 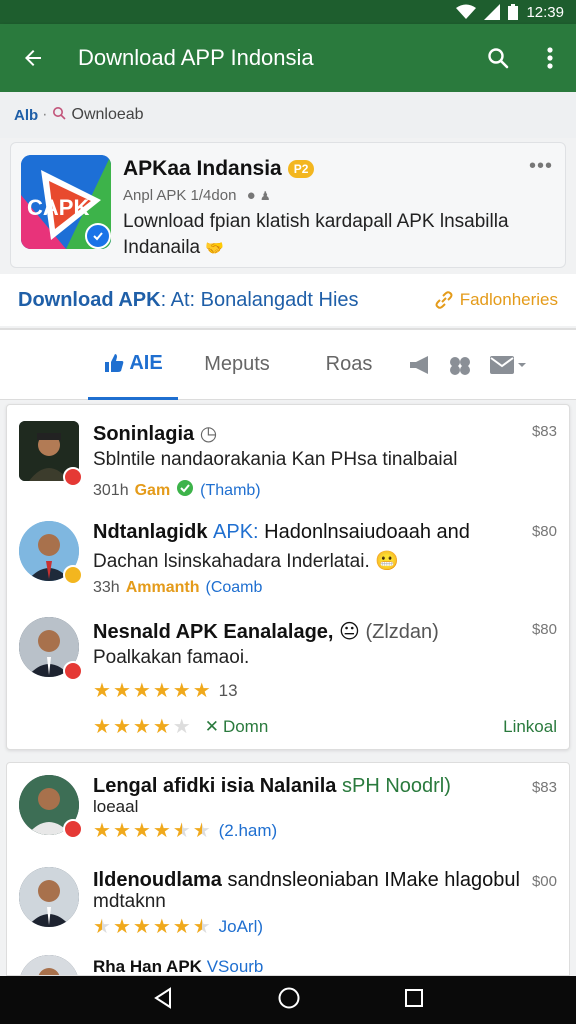 I want to click on download-apk-link: Download APK: At: Bonalangadt Hies, so click(x=188, y=300).